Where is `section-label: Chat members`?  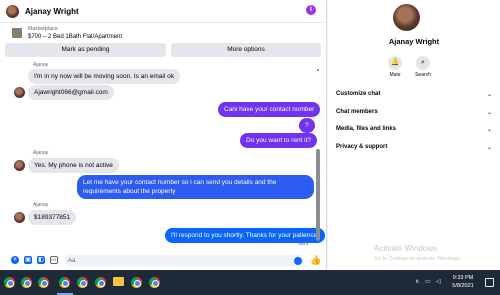
section-label: Chat members is located at coordinates (357, 112).